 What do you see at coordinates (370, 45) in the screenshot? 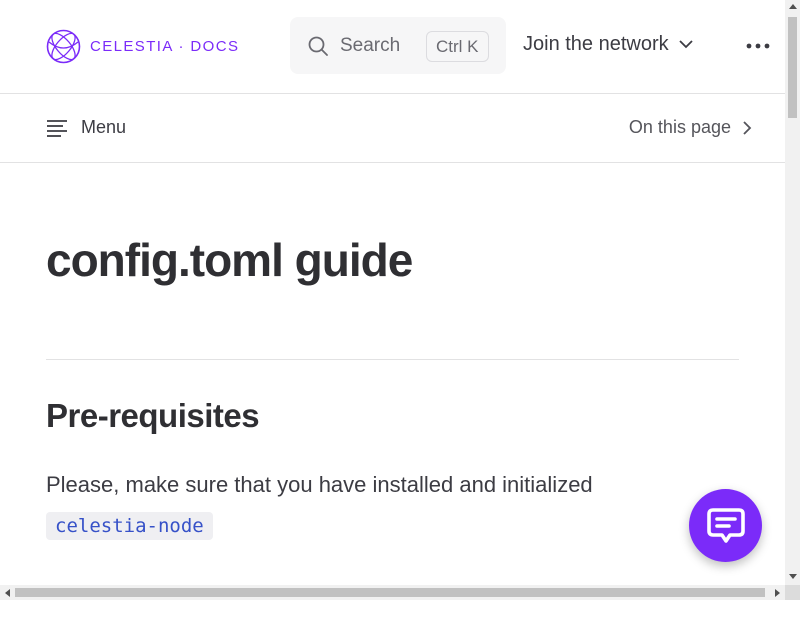
I see `search-label: Search` at bounding box center [370, 45].